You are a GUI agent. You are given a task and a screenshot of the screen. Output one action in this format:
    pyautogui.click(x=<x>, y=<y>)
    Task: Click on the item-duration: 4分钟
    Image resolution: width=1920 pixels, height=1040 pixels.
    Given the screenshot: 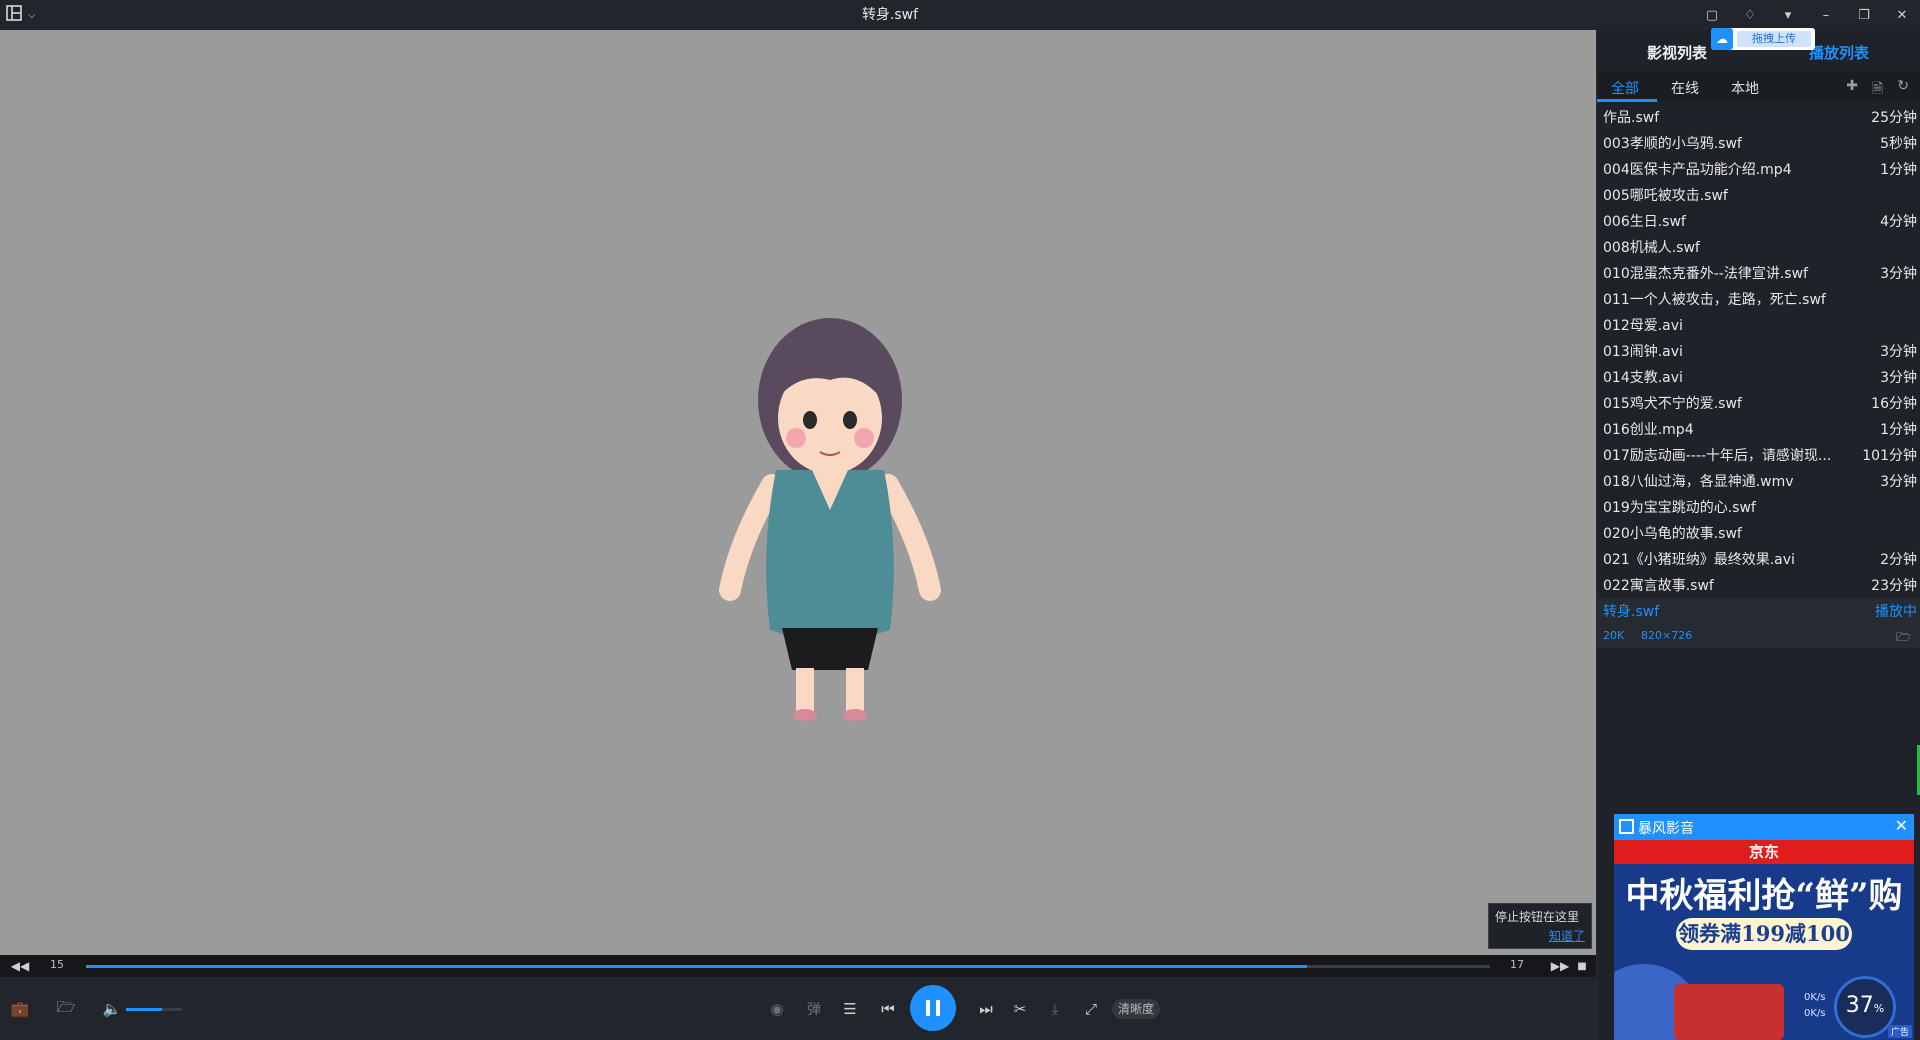 What is the action you would take?
    pyautogui.click(x=1898, y=222)
    